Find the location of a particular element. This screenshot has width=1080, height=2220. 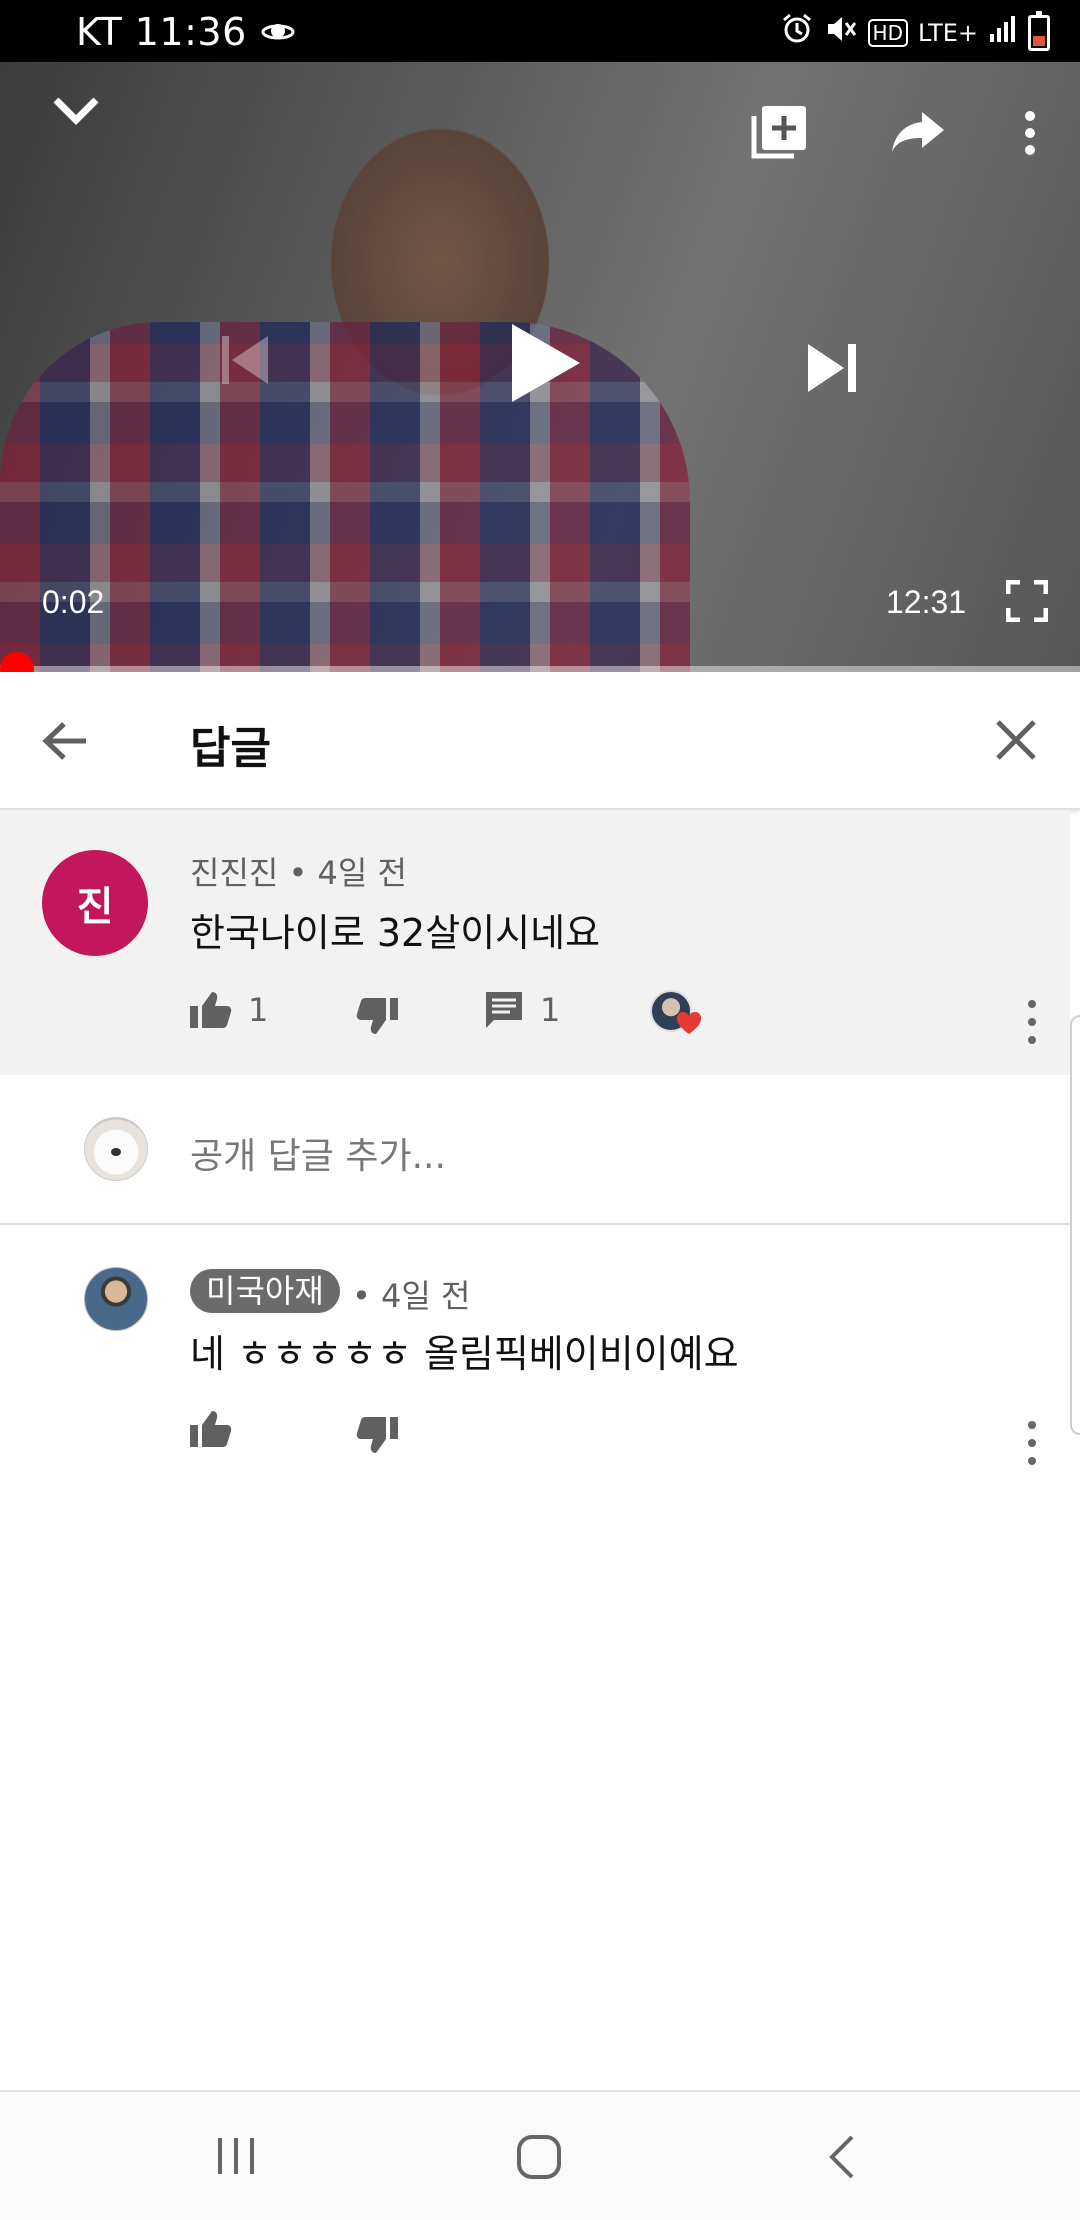

avatar is located at coordinates (116, 1299).